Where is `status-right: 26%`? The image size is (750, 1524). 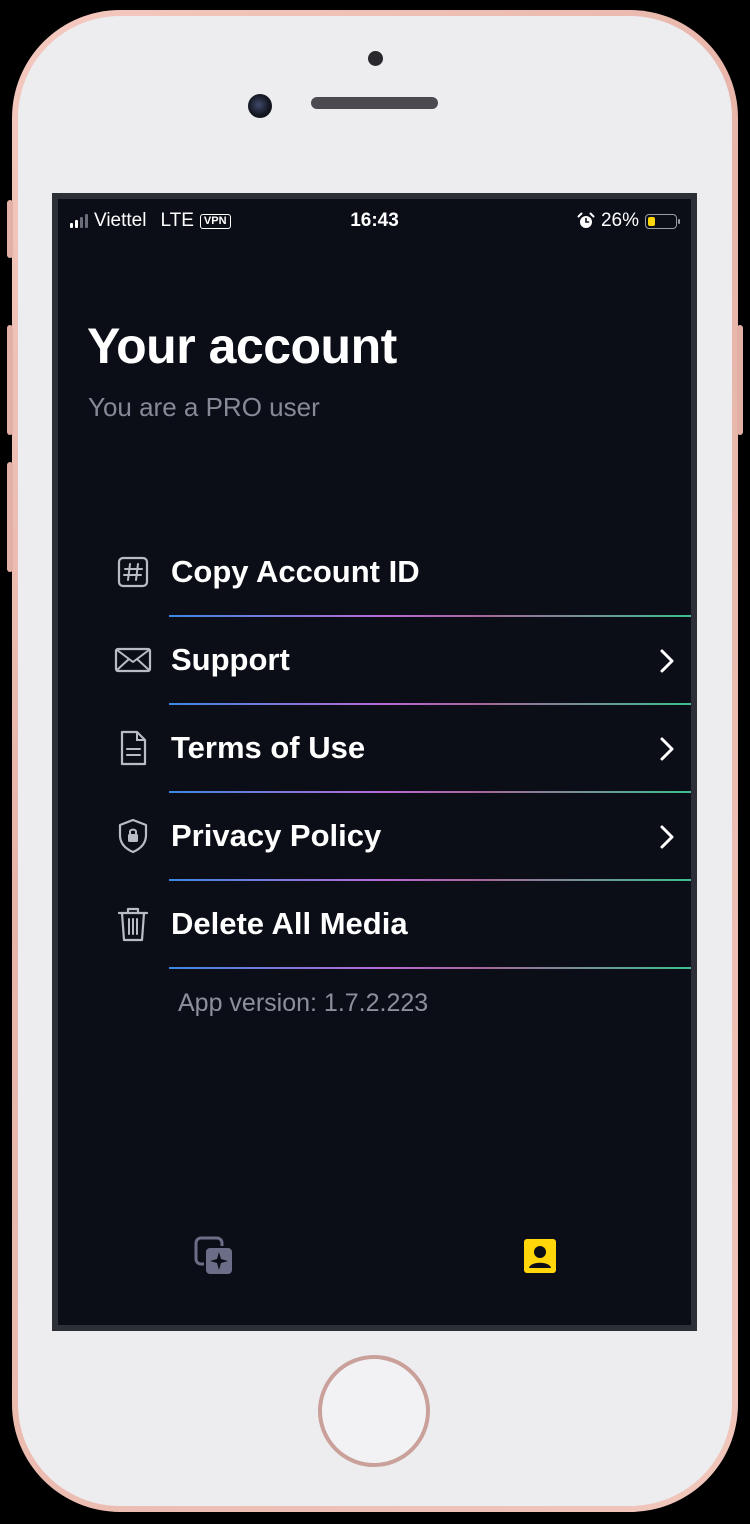
status-right: 26% is located at coordinates (628, 221).